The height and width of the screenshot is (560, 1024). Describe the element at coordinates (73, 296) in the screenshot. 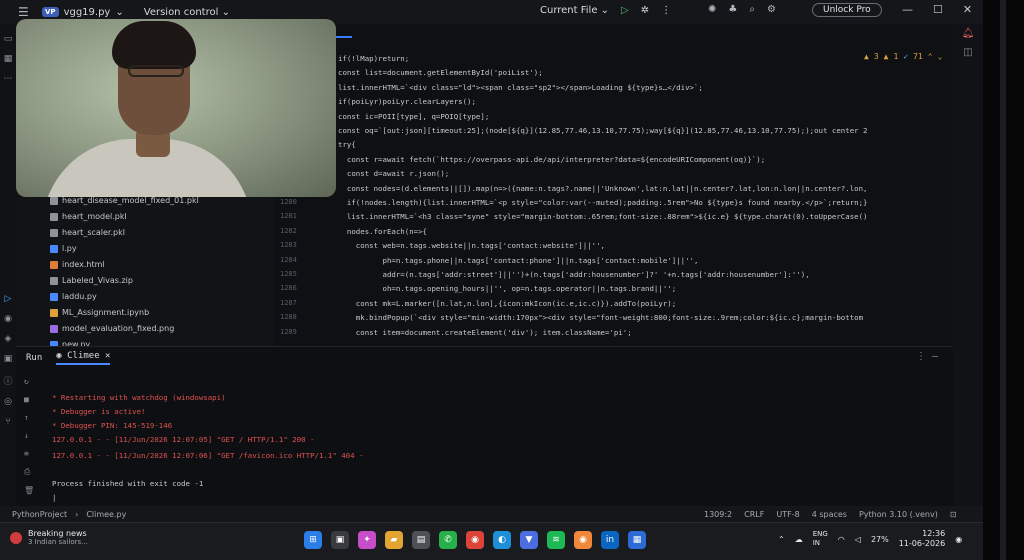

I see `list-item: laddu.py` at that location.